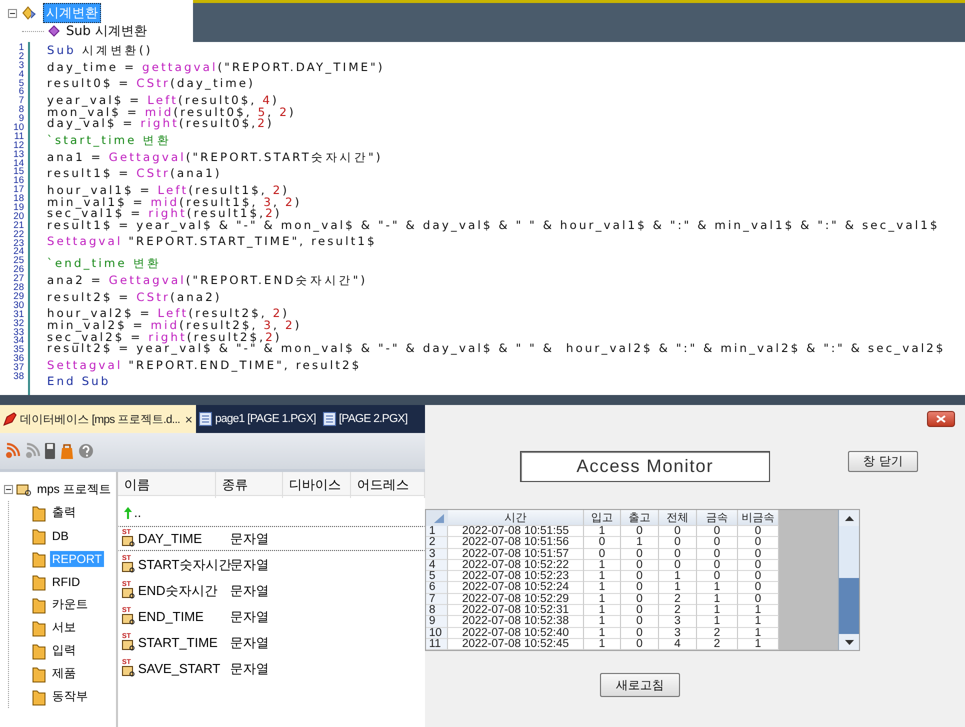 Image resolution: width=965 pixels, height=727 pixels. What do you see at coordinates (98, 419) in the screenshot?
I see `tab: 데이터베이스 [mps 프로젝트.d... ×` at bounding box center [98, 419].